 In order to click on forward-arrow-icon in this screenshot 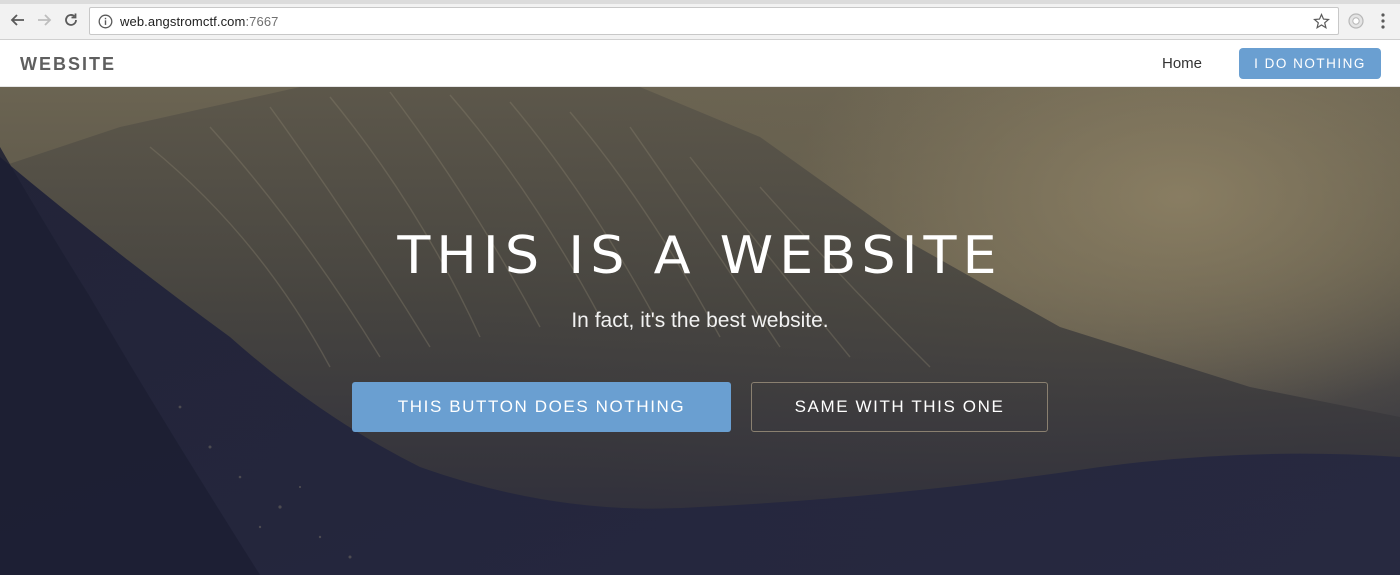, I will do `click(44, 20)`.